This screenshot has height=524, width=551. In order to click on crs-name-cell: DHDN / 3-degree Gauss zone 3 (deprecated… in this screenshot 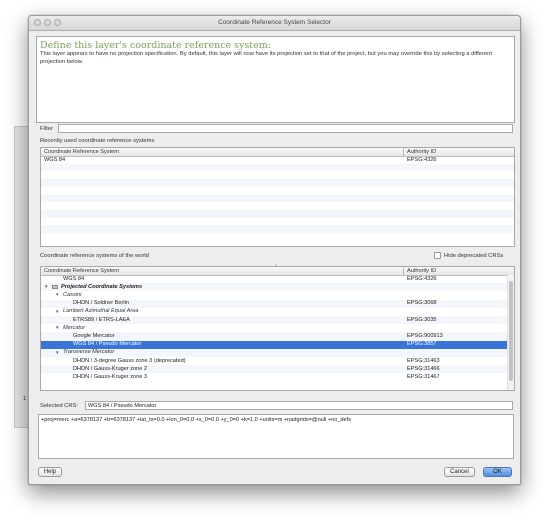, I will do `click(129, 360)`.